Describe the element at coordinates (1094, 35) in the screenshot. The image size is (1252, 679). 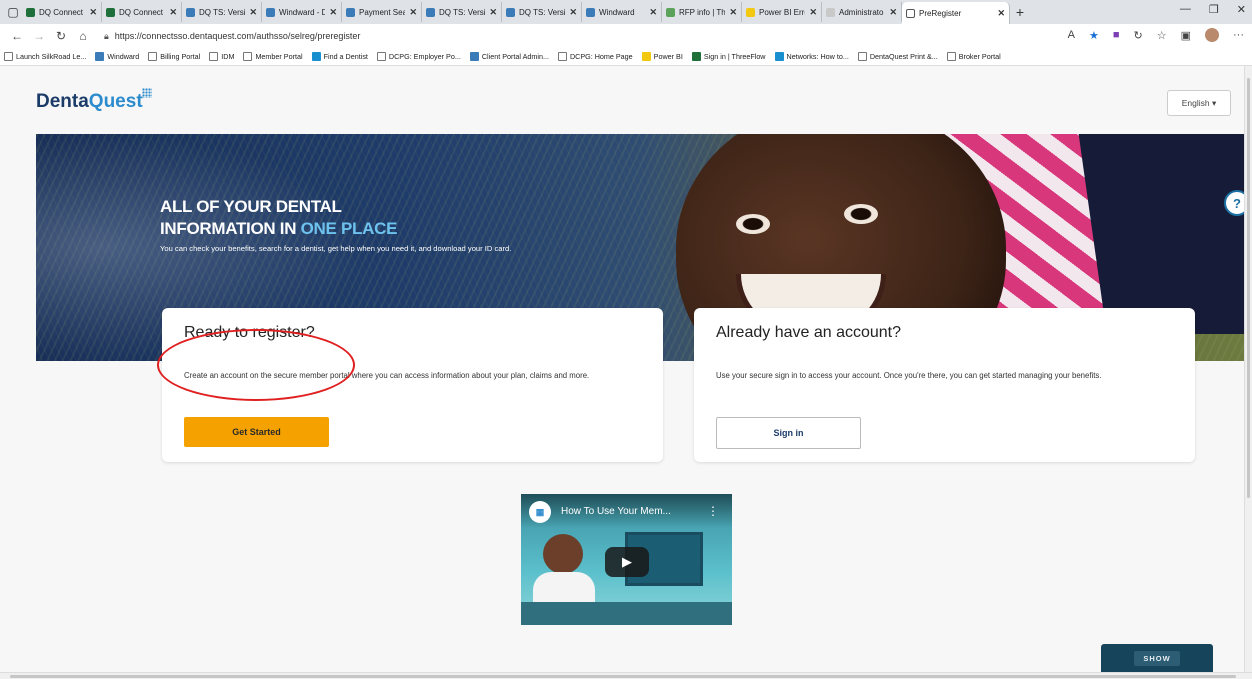
I see `favorite-star-icon: ★` at that location.